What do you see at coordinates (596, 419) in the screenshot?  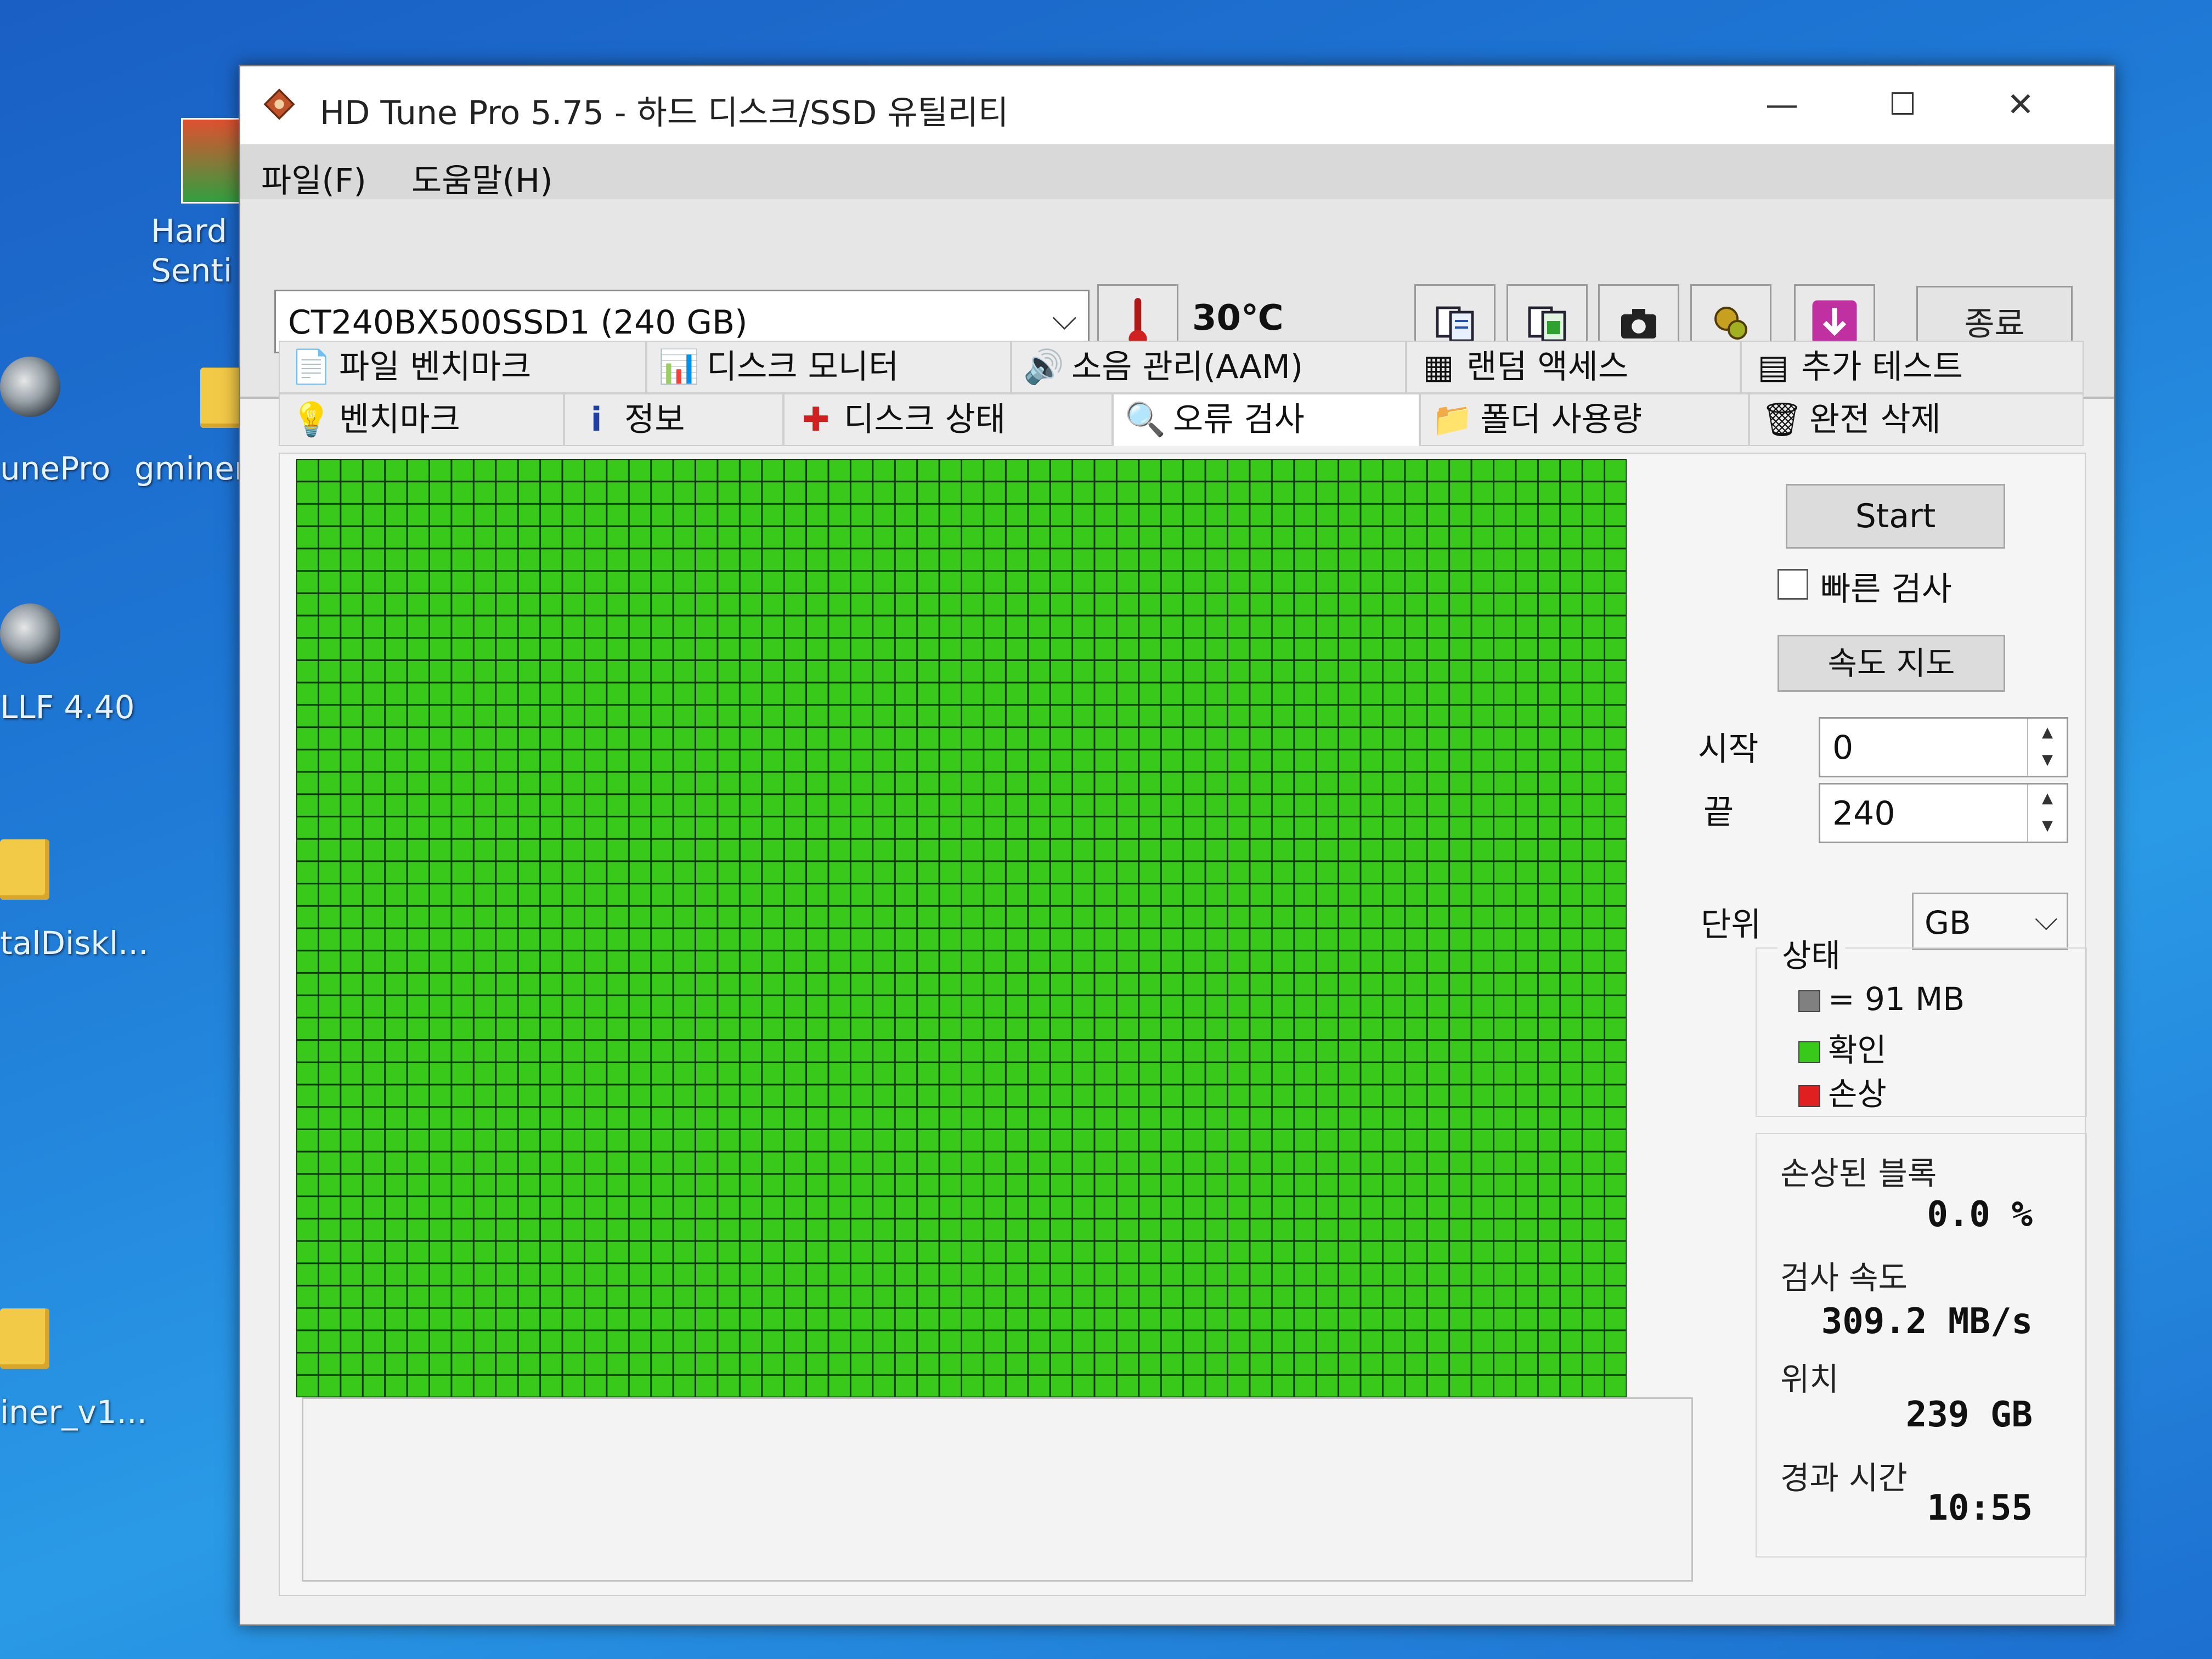 I see `info-icon: i` at bounding box center [596, 419].